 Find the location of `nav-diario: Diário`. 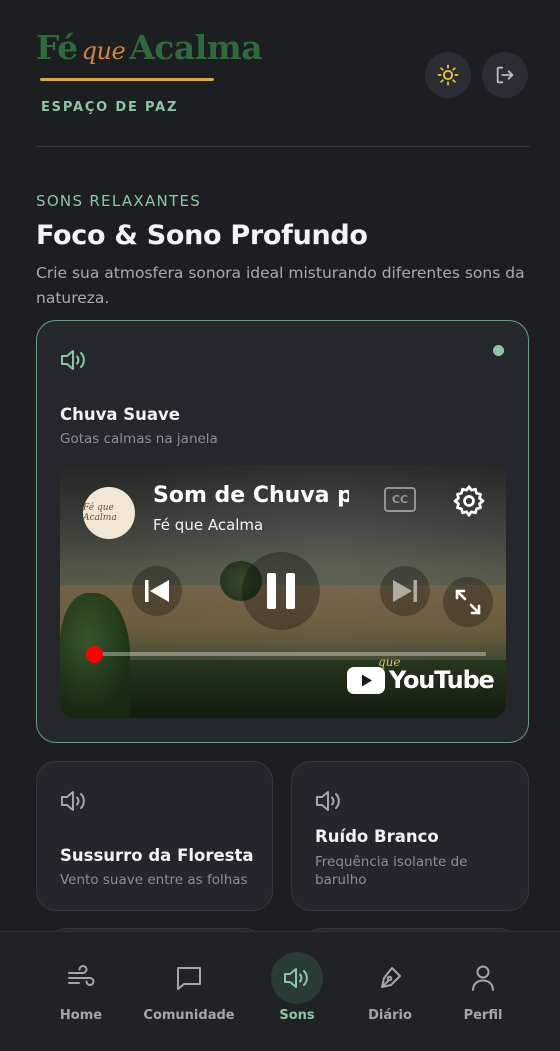

nav-diario: Diário is located at coordinates (390, 982).